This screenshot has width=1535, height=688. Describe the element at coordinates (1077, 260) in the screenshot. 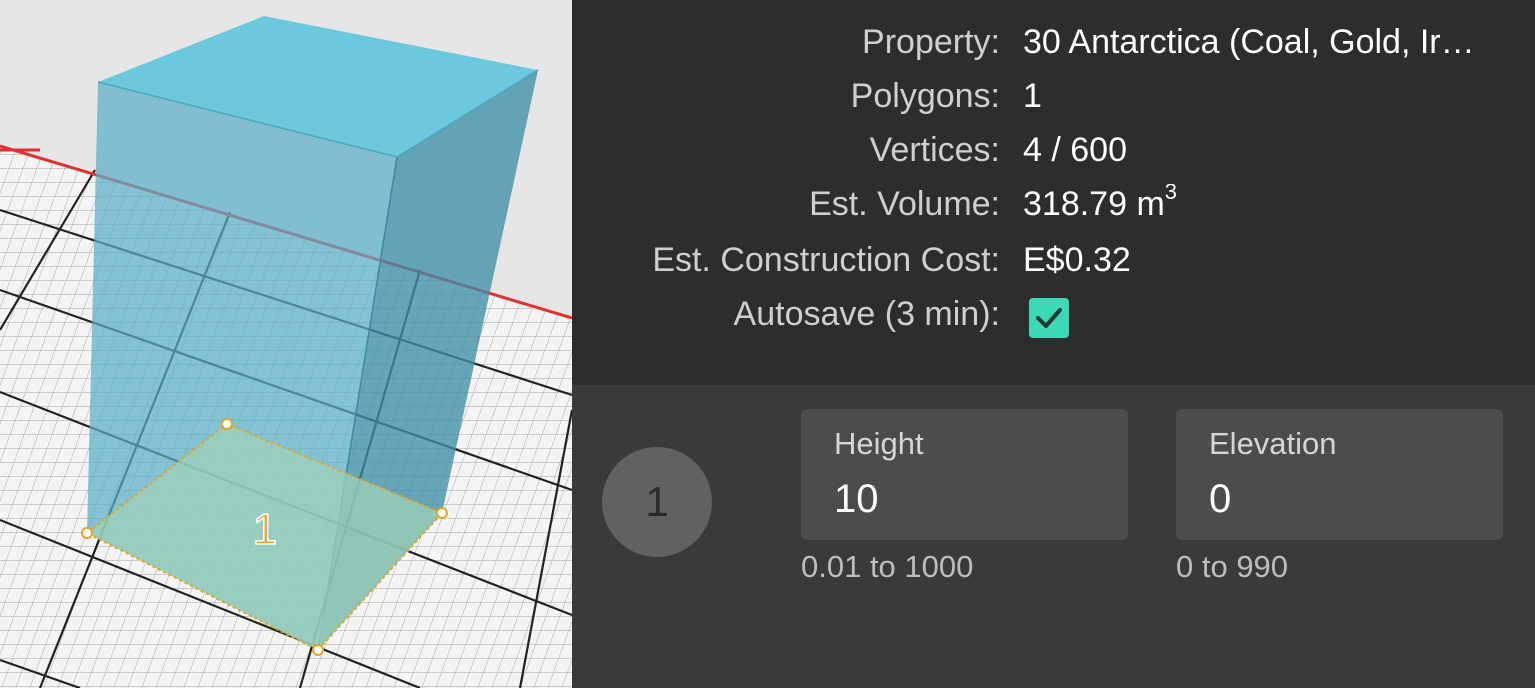

I see `cost-value: E$0.32` at that location.